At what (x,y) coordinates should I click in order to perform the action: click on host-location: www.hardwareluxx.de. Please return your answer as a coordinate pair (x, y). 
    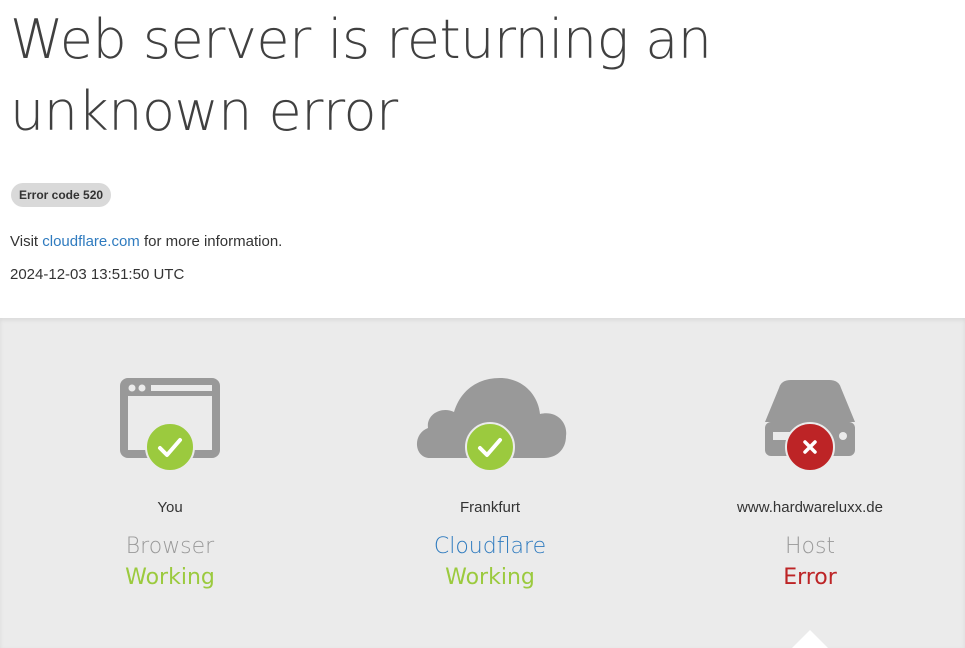
    Looking at the image, I should click on (810, 507).